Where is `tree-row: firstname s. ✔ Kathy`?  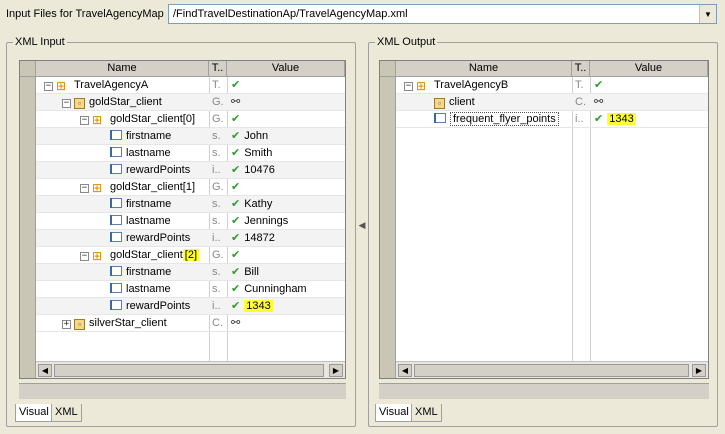 tree-row: firstname s. ✔ Kathy is located at coordinates (190, 204).